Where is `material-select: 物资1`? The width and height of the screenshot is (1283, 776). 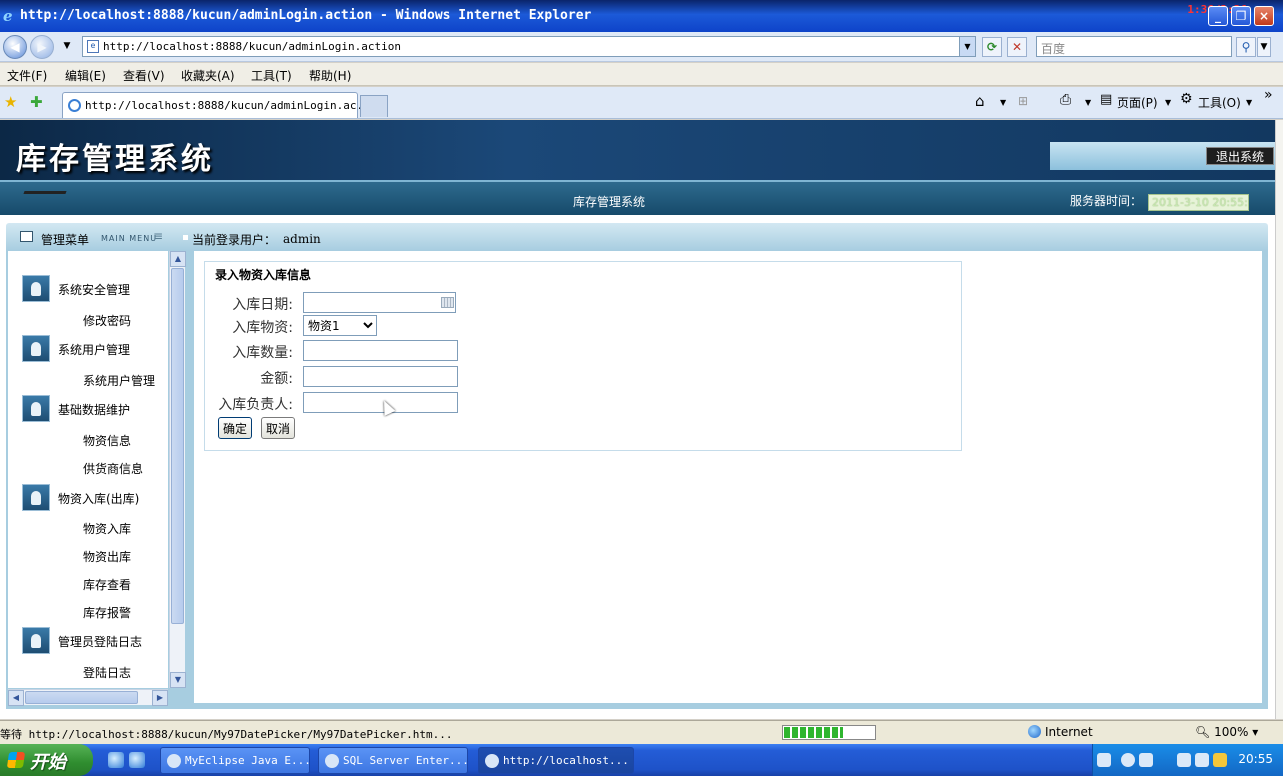 material-select: 物资1 is located at coordinates (340, 325).